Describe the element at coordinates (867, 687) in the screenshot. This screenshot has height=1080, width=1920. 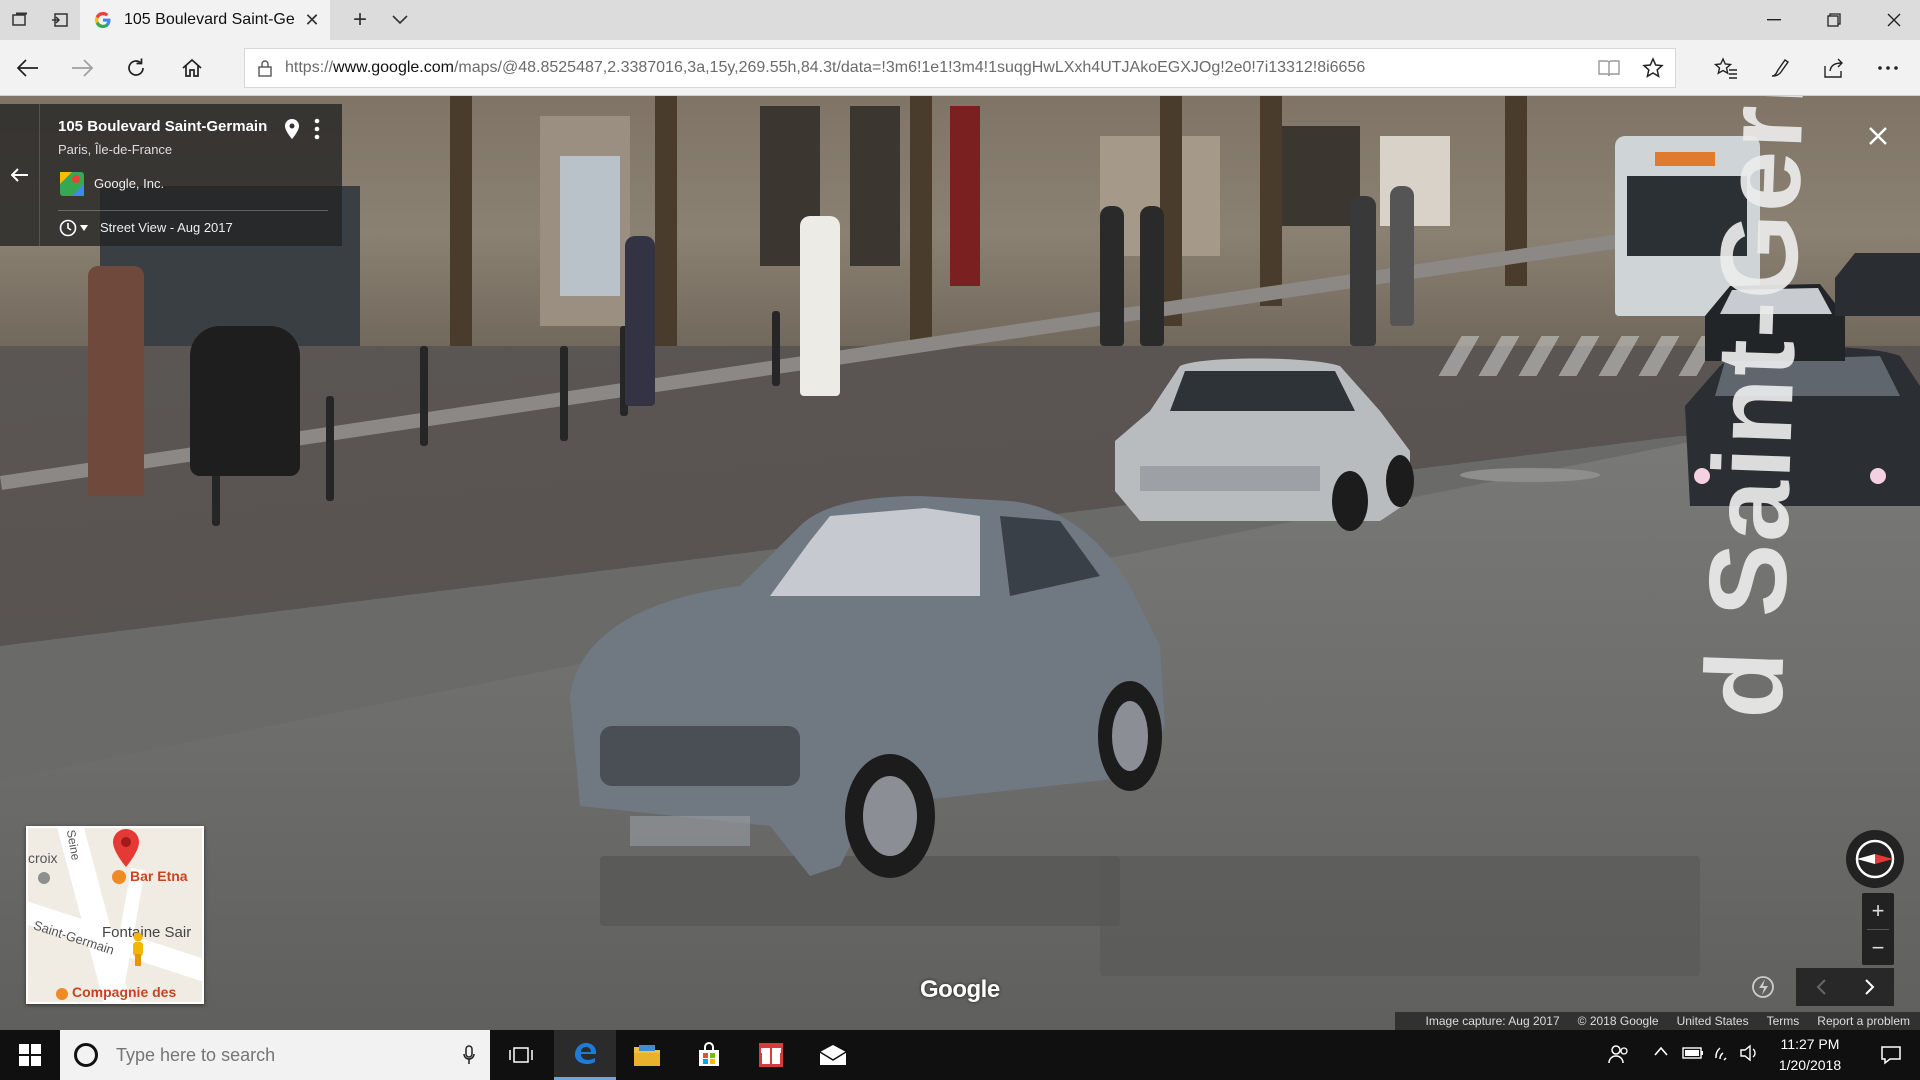
I see `grey-sedan-car` at that location.